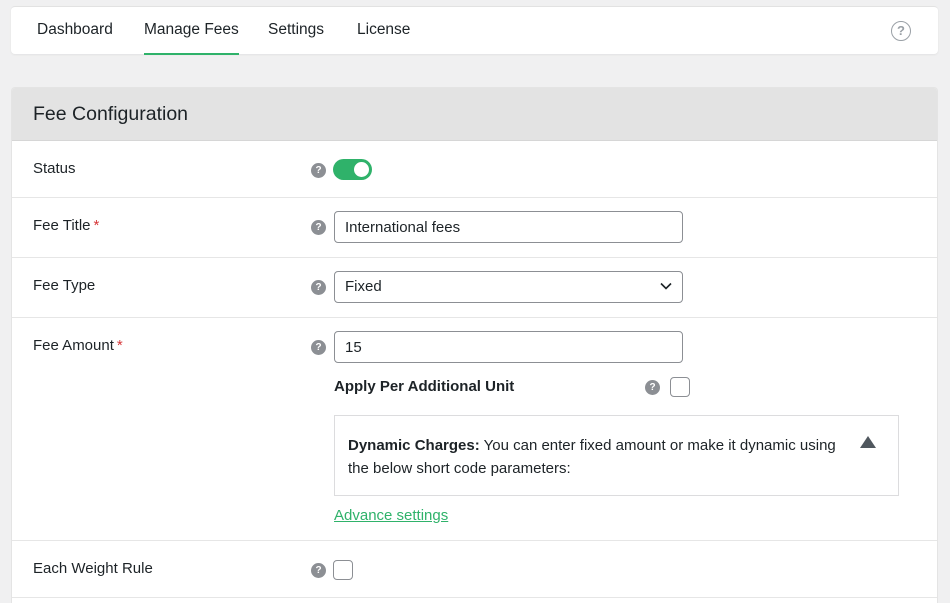 The image size is (950, 603). What do you see at coordinates (508, 347) in the screenshot?
I see `fee-amount-input` at bounding box center [508, 347].